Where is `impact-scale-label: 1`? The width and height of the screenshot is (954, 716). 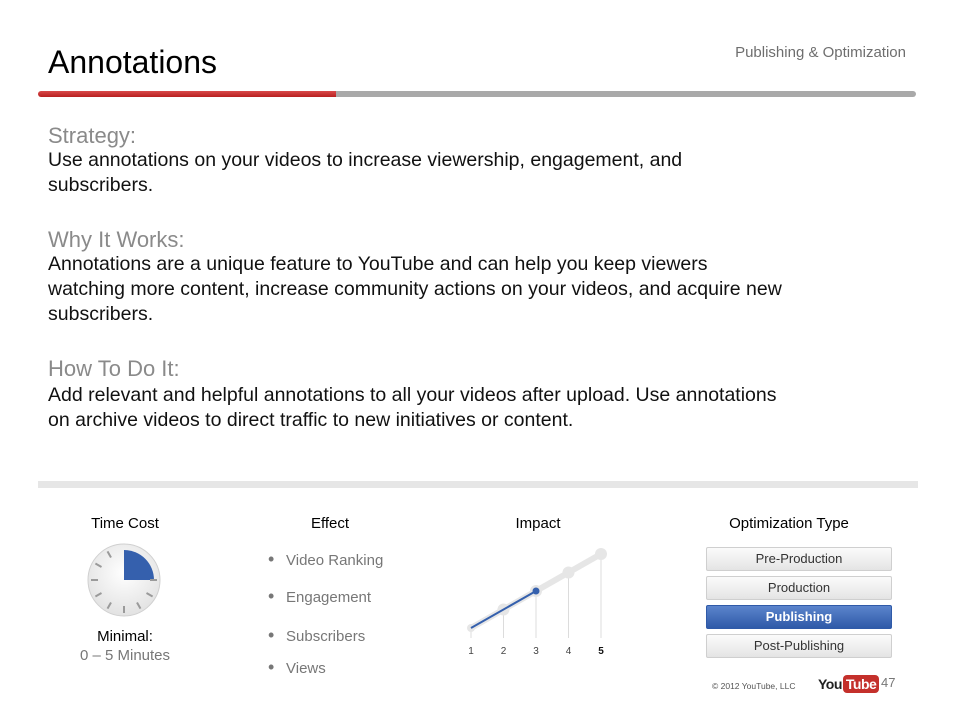
impact-scale-label: 1 is located at coordinates (471, 651).